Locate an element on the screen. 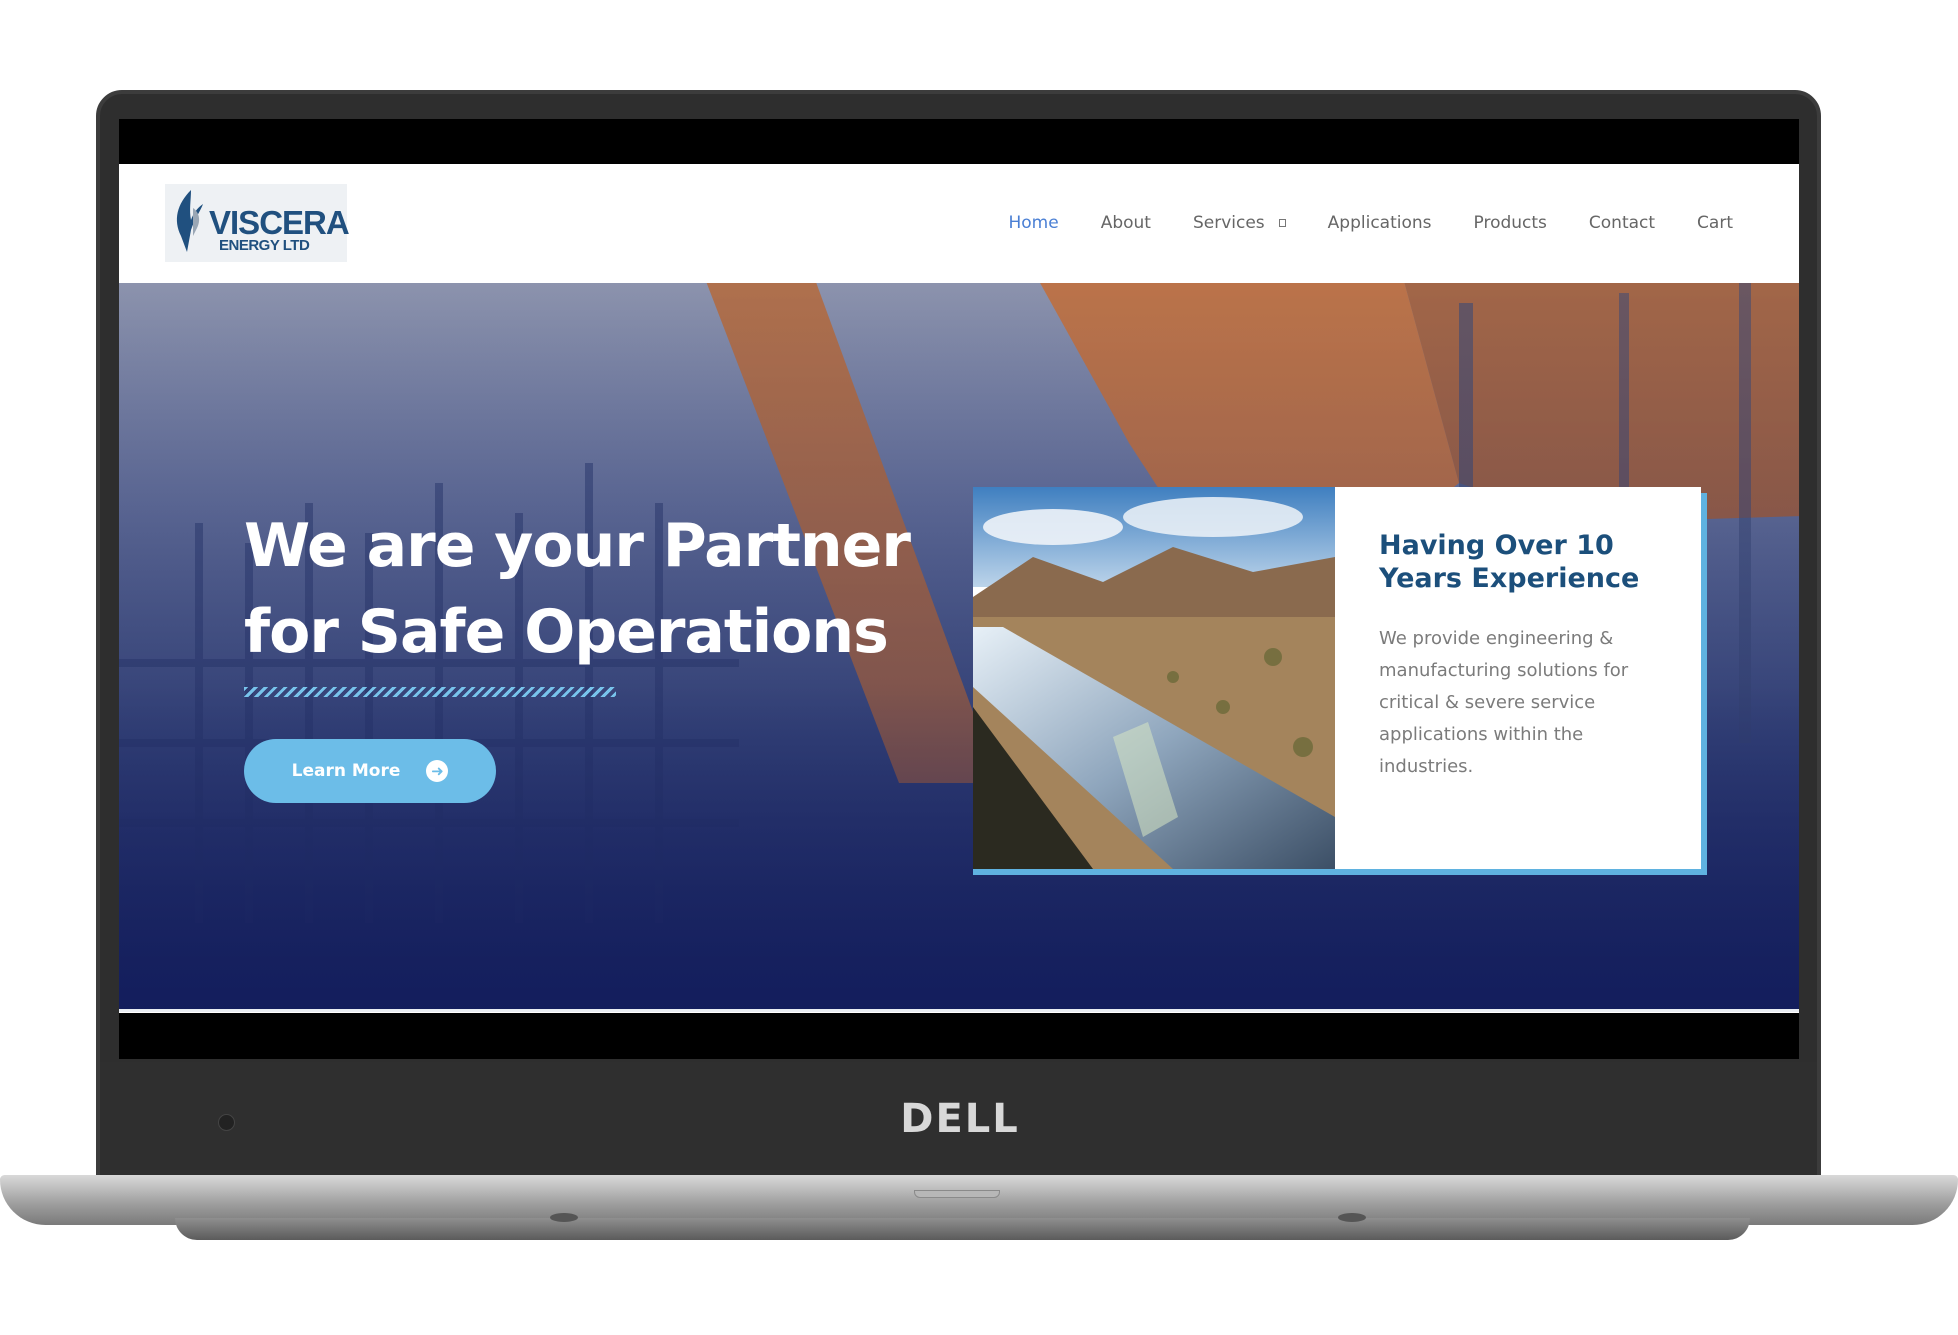  feature-title: Having Over 10 Years Experience is located at coordinates (1529, 562).